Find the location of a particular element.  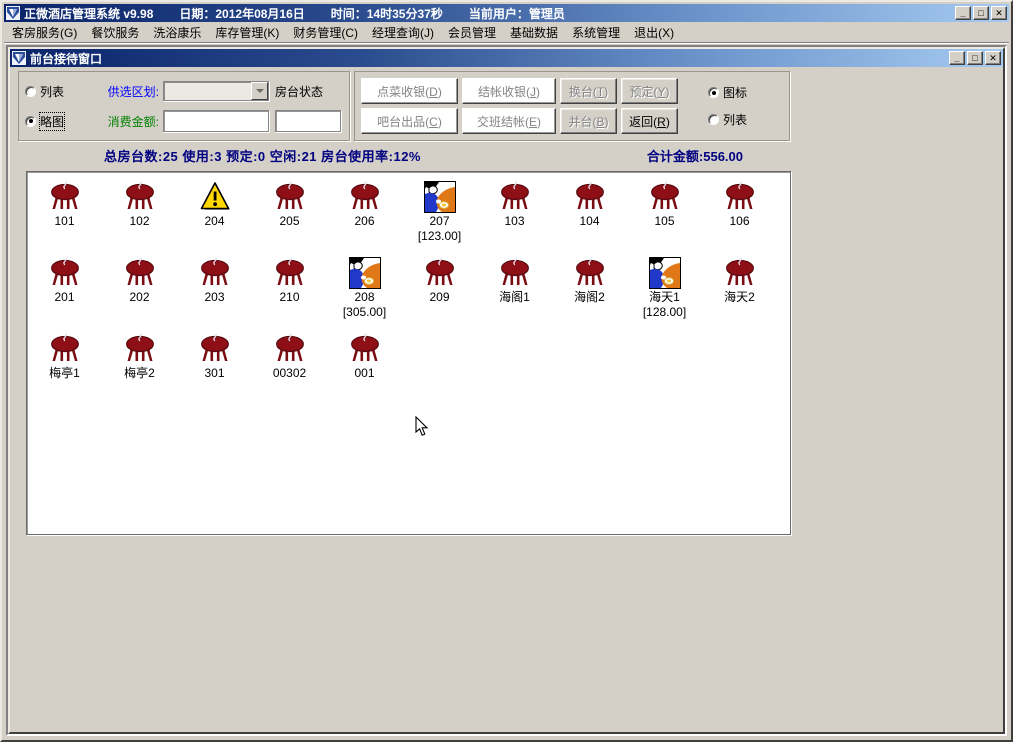

action-button-1: 结帐收银(J) is located at coordinates (509, 91).